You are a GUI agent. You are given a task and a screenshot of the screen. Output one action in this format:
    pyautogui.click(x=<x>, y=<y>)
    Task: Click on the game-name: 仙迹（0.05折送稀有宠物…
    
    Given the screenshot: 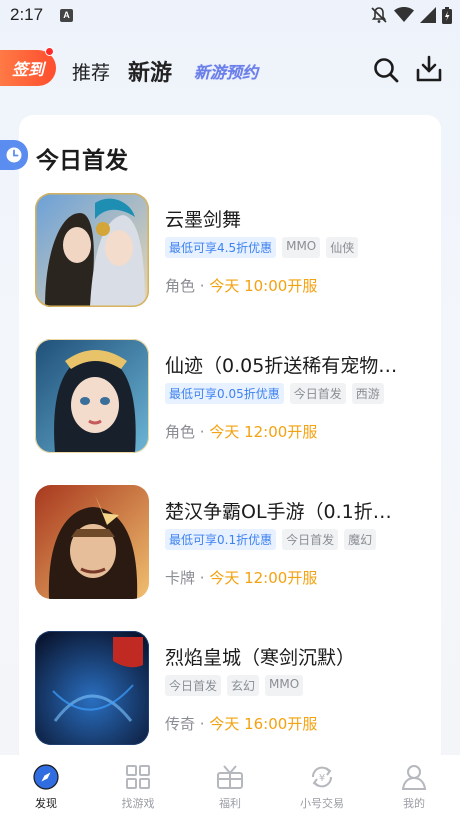 What is the action you would take?
    pyautogui.click(x=296, y=364)
    